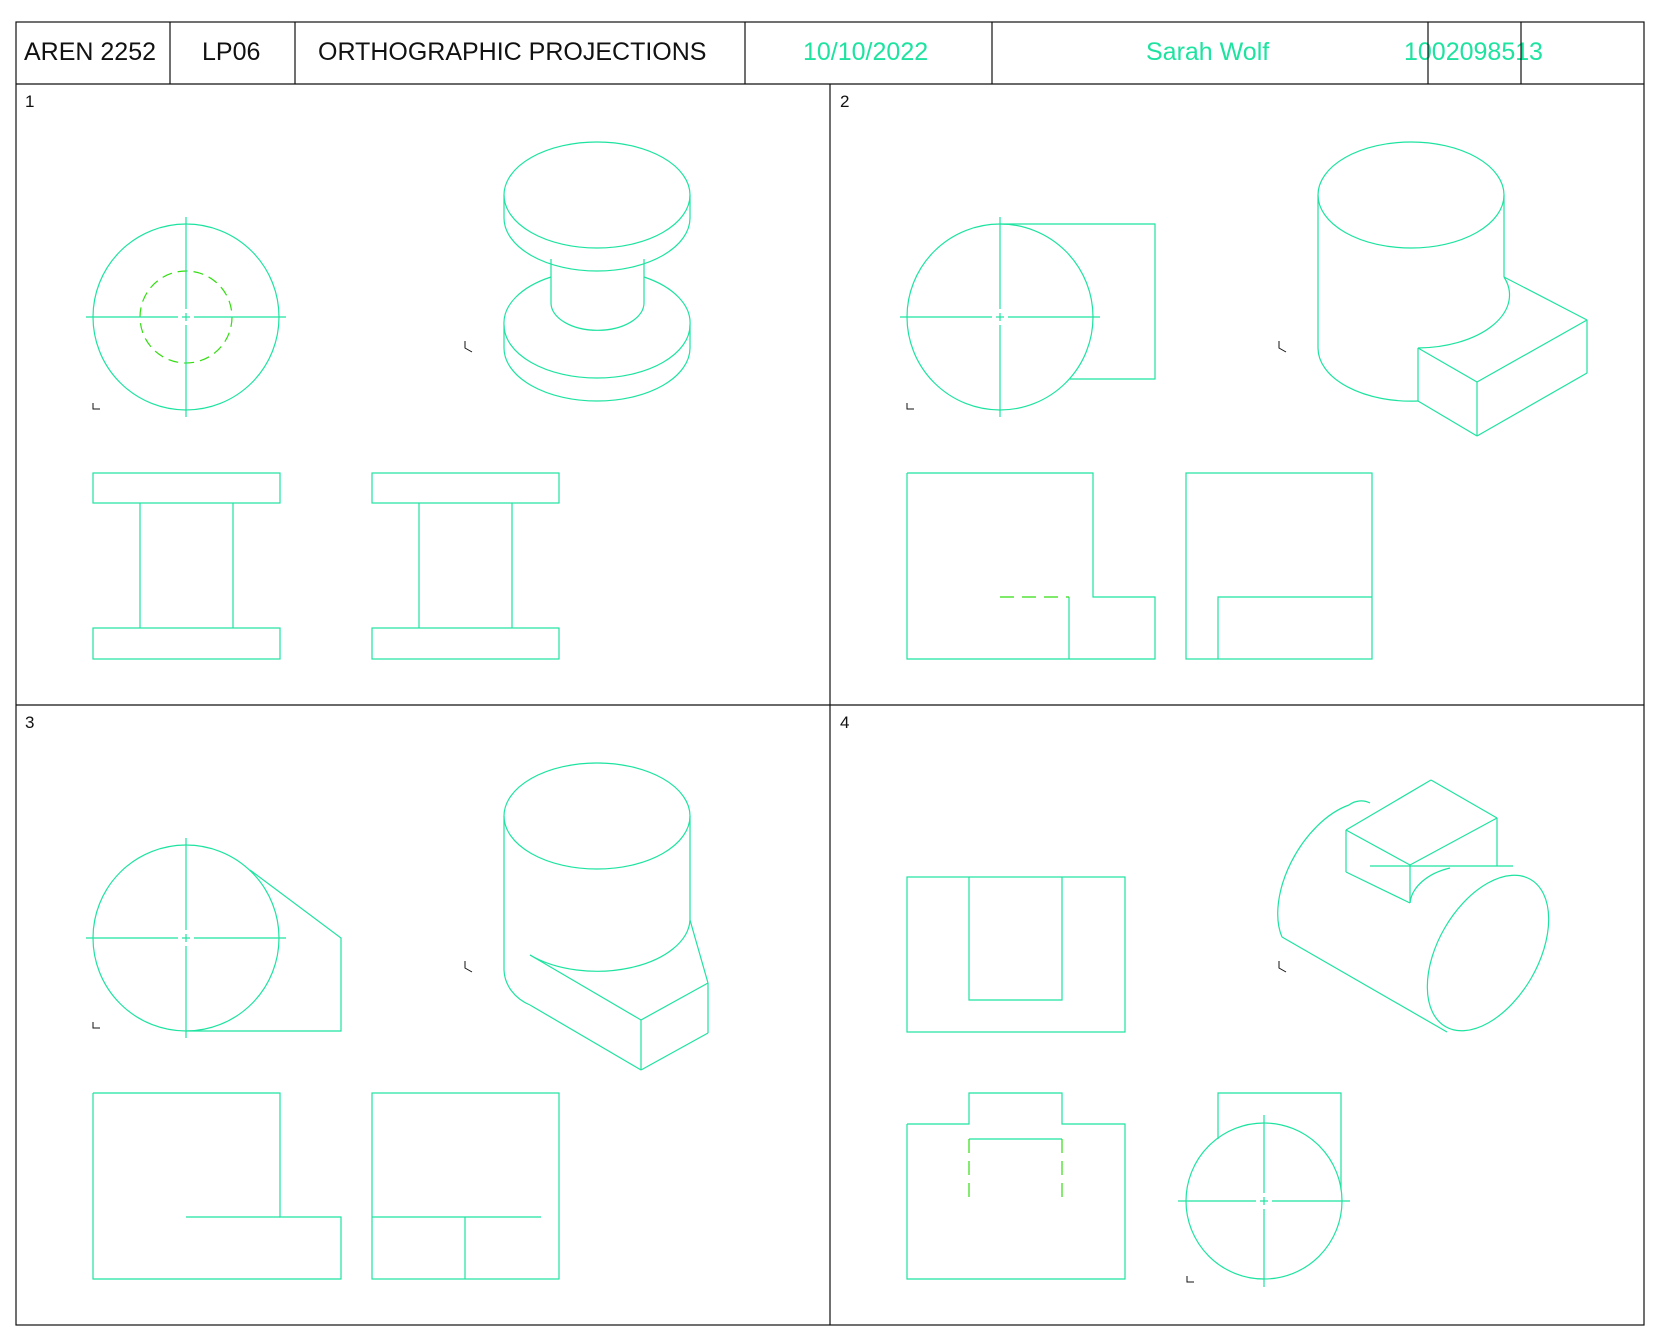 The image size is (1660, 1339). What do you see at coordinates (1016, 954) in the screenshot?
I see `p4-top-outline` at bounding box center [1016, 954].